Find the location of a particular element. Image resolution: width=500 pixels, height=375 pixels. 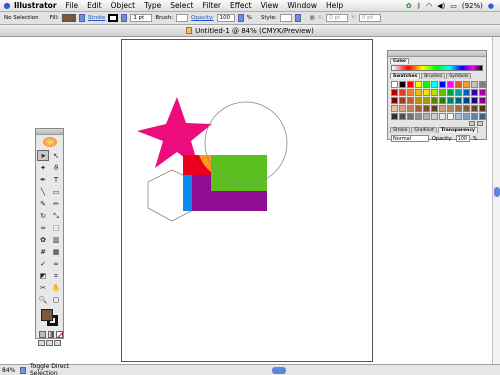

new-swatch-button is located at coordinates (472, 123).